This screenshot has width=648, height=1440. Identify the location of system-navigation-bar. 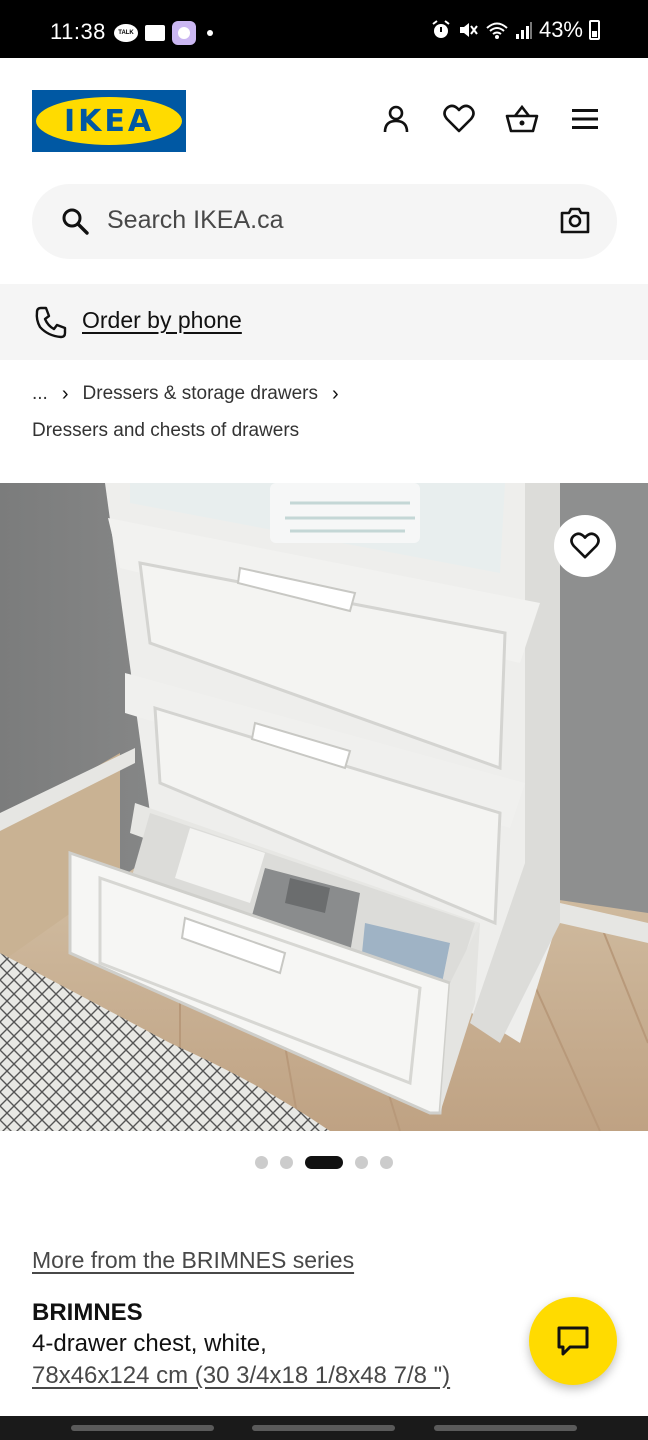
(324, 1428).